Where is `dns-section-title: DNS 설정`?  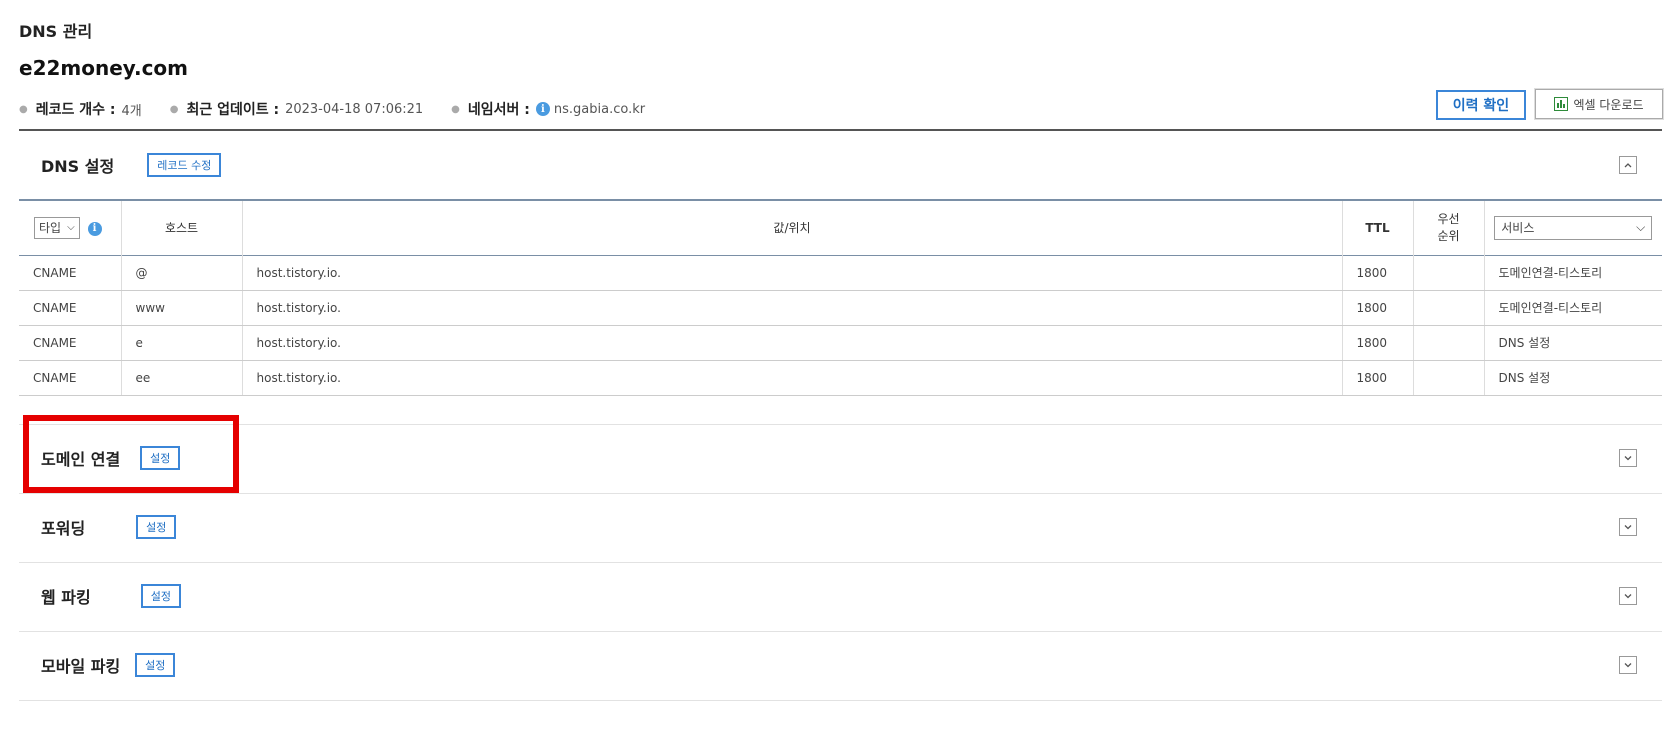
dns-section-title: DNS 설정 is located at coordinates (78, 166).